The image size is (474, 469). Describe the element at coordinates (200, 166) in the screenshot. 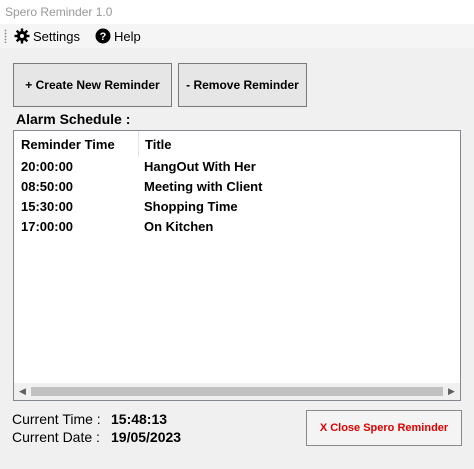

I see `row-title: HangOut With Her` at that location.